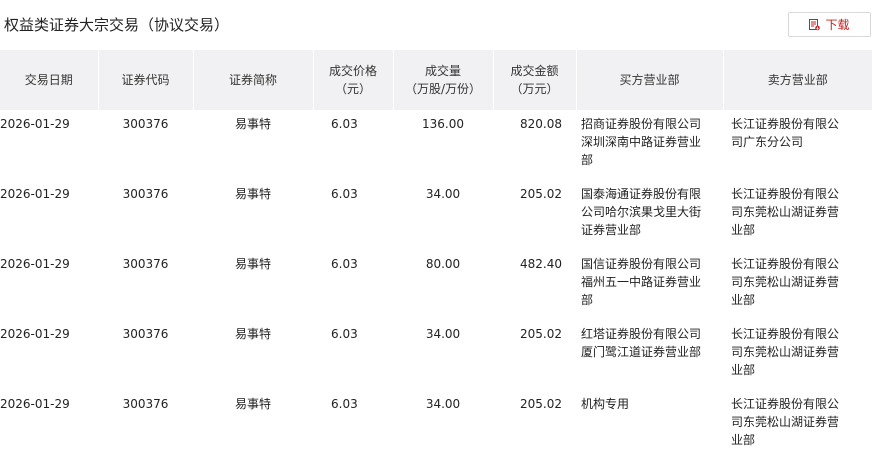 This screenshot has width=872, height=462. I want to click on header-security-name: 证券简称, so click(253, 80).